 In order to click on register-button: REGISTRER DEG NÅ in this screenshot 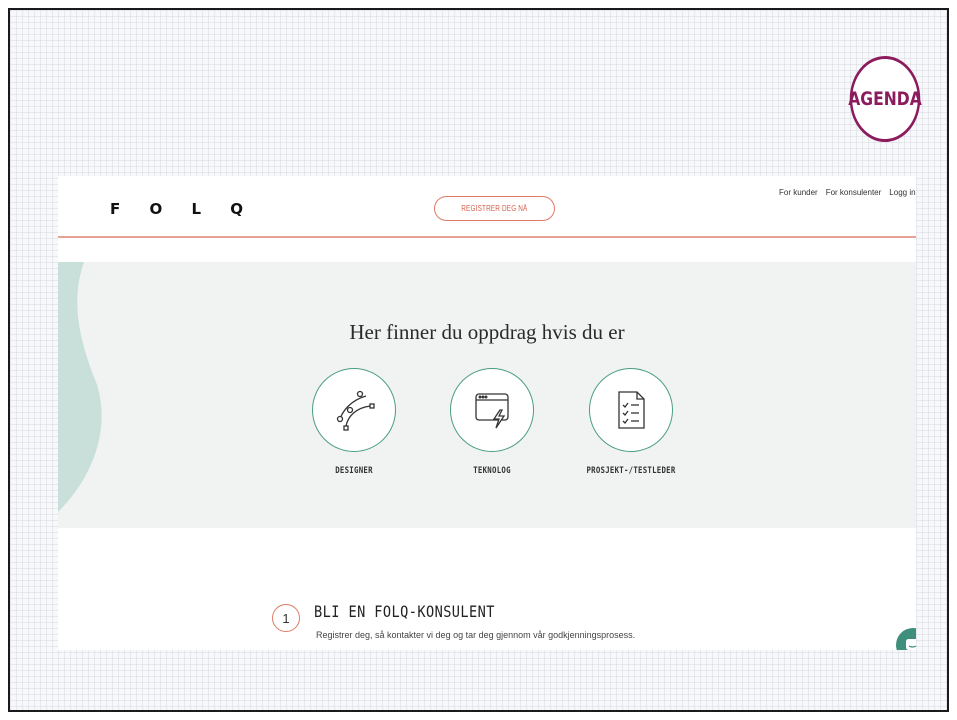, I will do `click(494, 208)`.